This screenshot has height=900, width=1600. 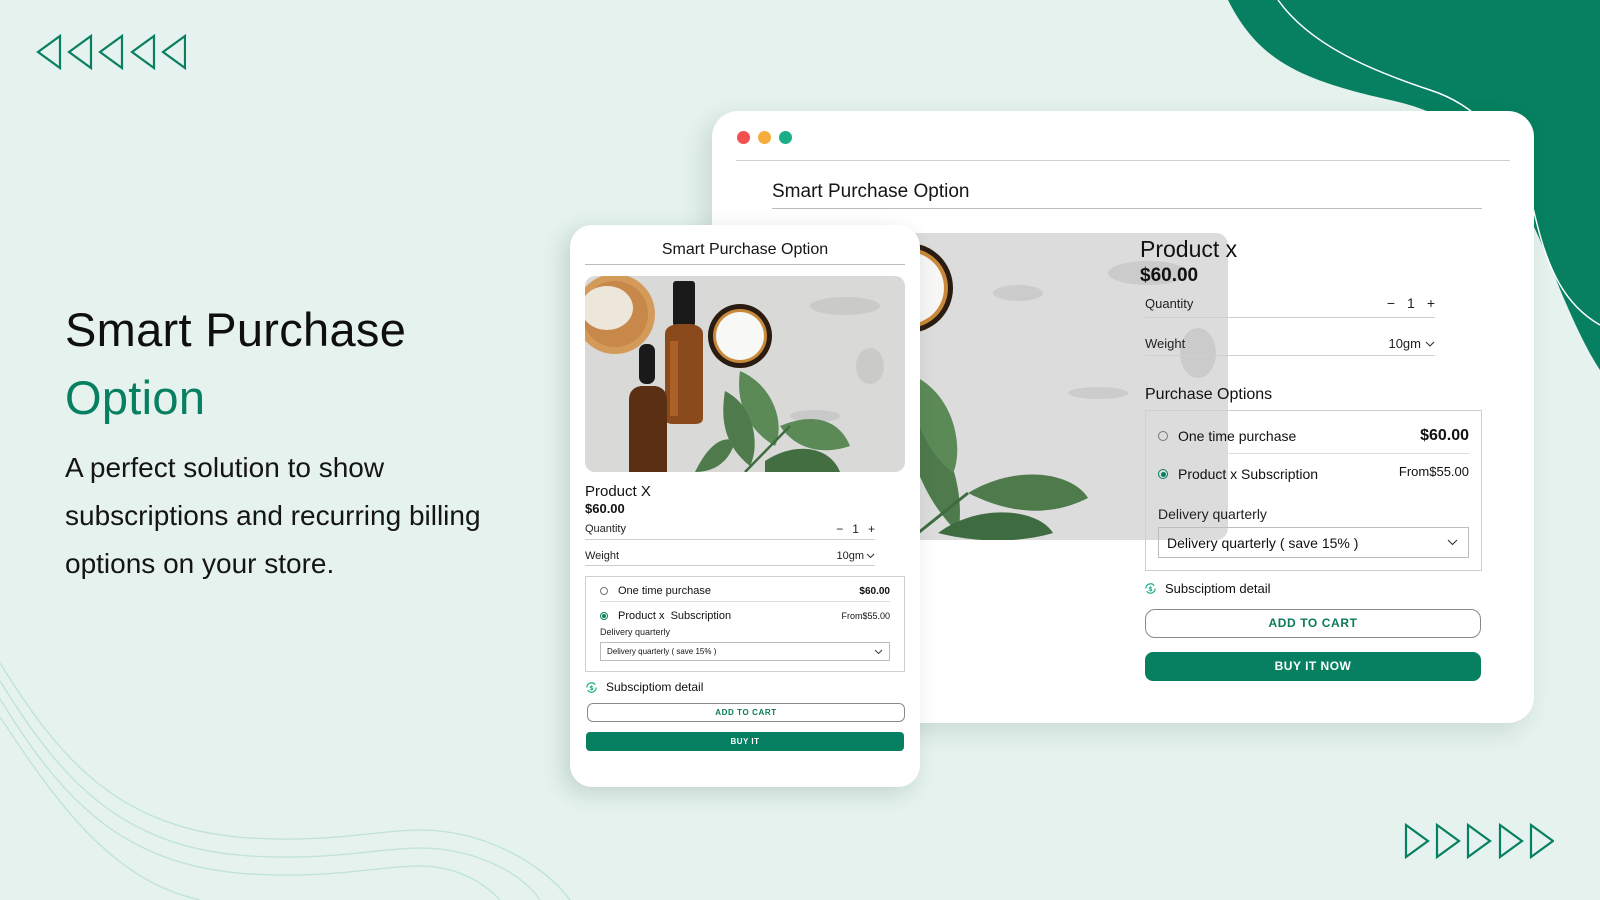 I want to click on maximize-dot-icon, so click(x=785, y=137).